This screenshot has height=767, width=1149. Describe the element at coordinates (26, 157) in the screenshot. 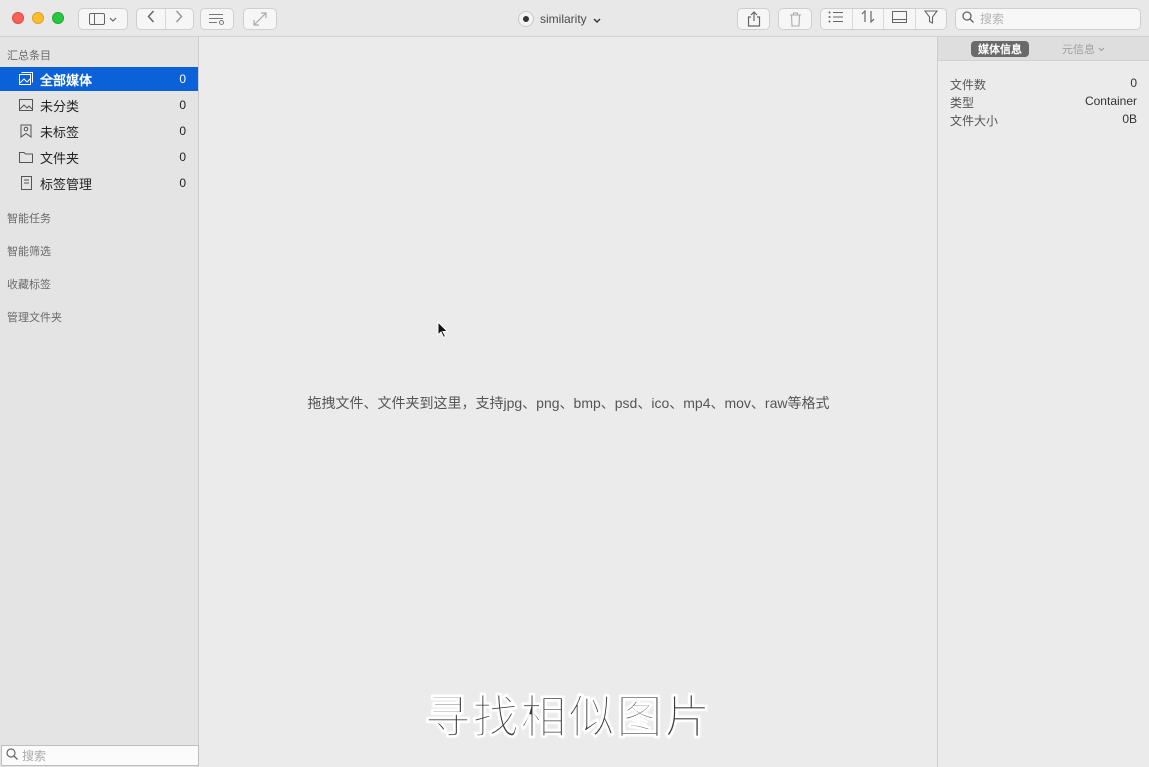

I see `folder-icon` at that location.